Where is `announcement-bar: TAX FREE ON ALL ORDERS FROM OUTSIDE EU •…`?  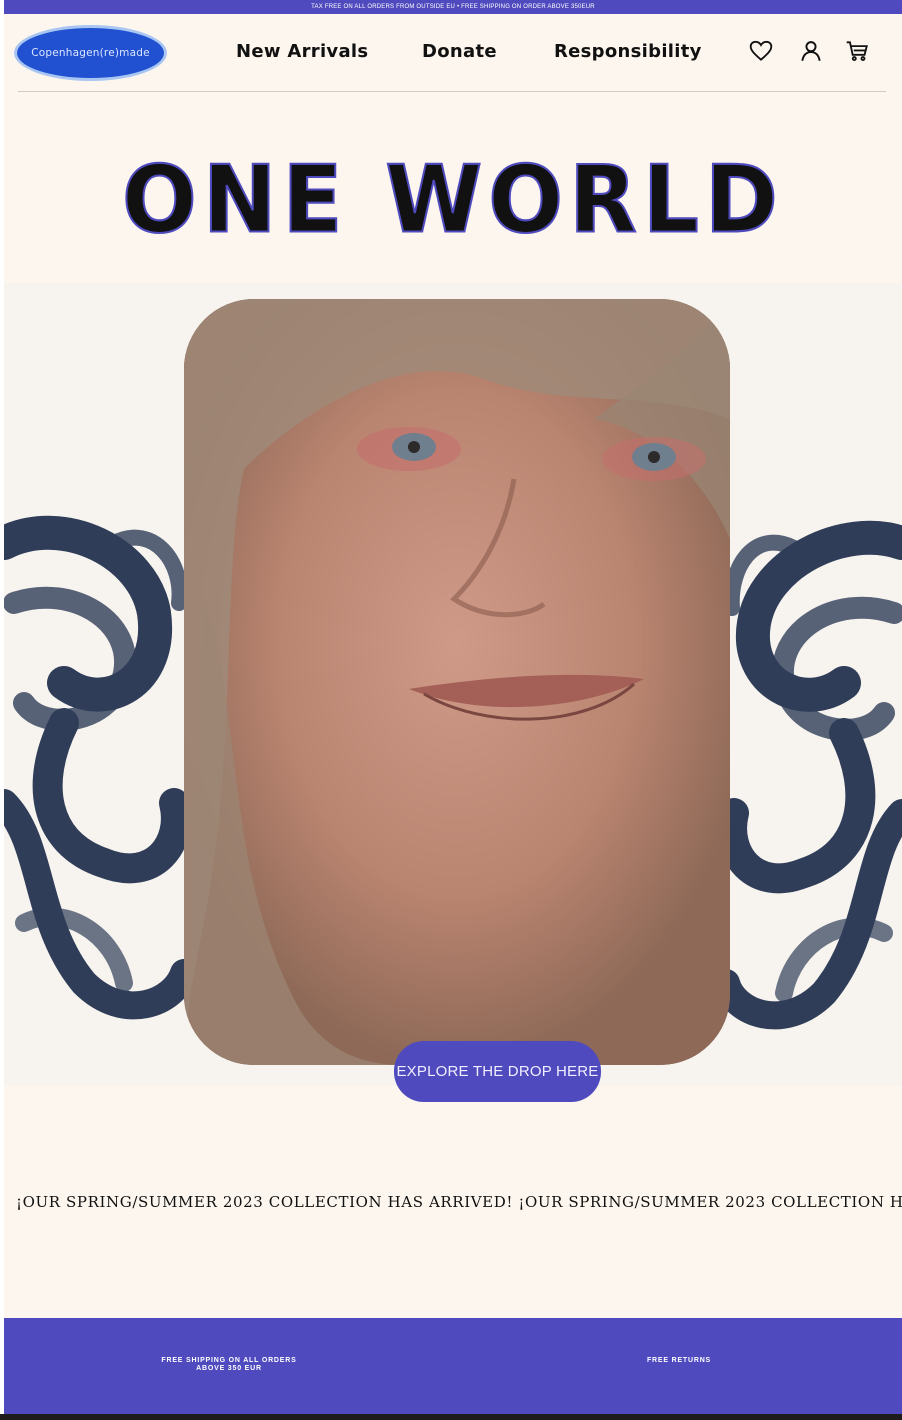
announcement-bar: TAX FREE ON ALL ORDERS FROM OUTSIDE EU •… is located at coordinates (453, 7).